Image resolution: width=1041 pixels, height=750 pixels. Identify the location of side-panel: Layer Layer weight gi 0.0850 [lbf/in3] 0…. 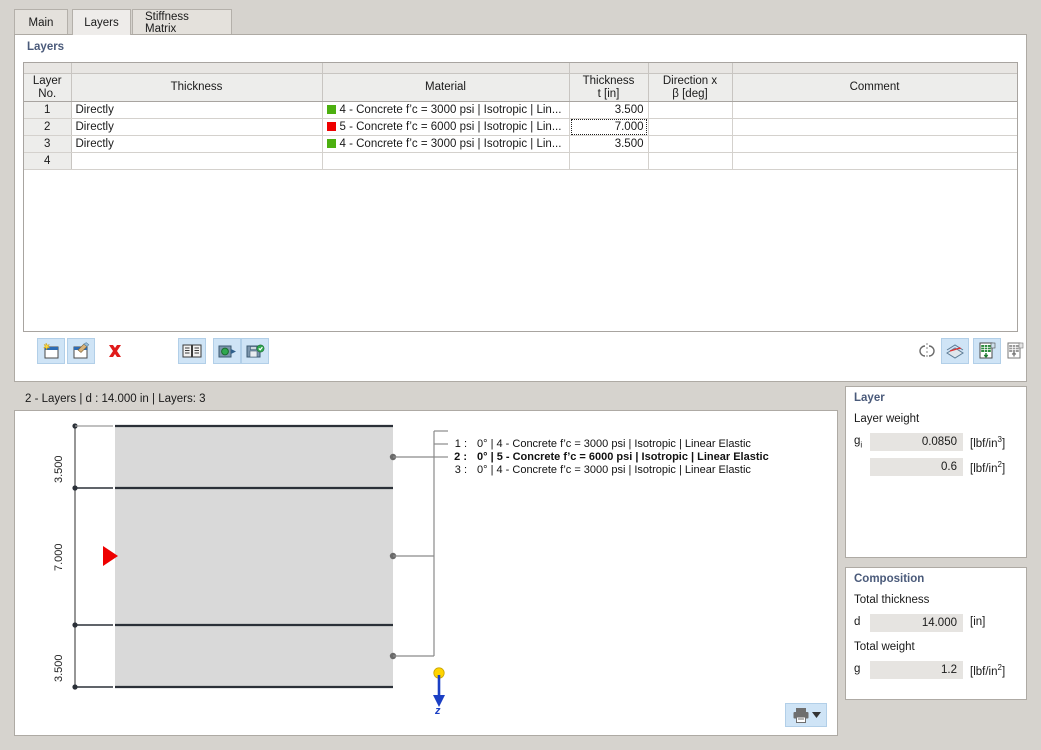
(936, 561).